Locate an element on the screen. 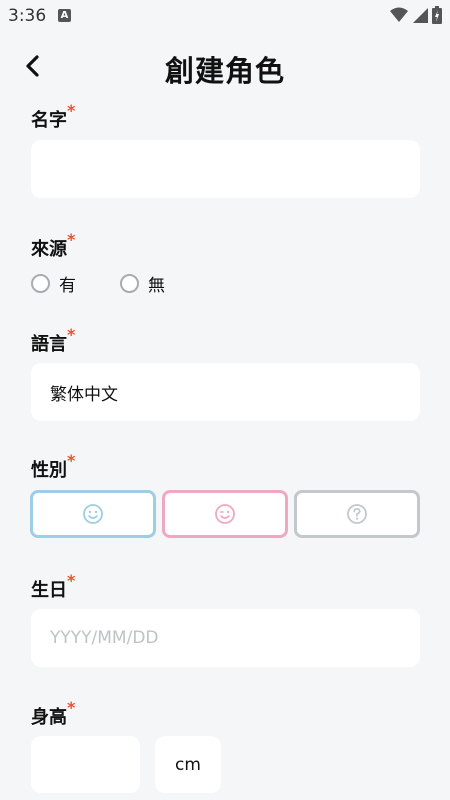  origin-option-label: 有 is located at coordinates (67, 286).